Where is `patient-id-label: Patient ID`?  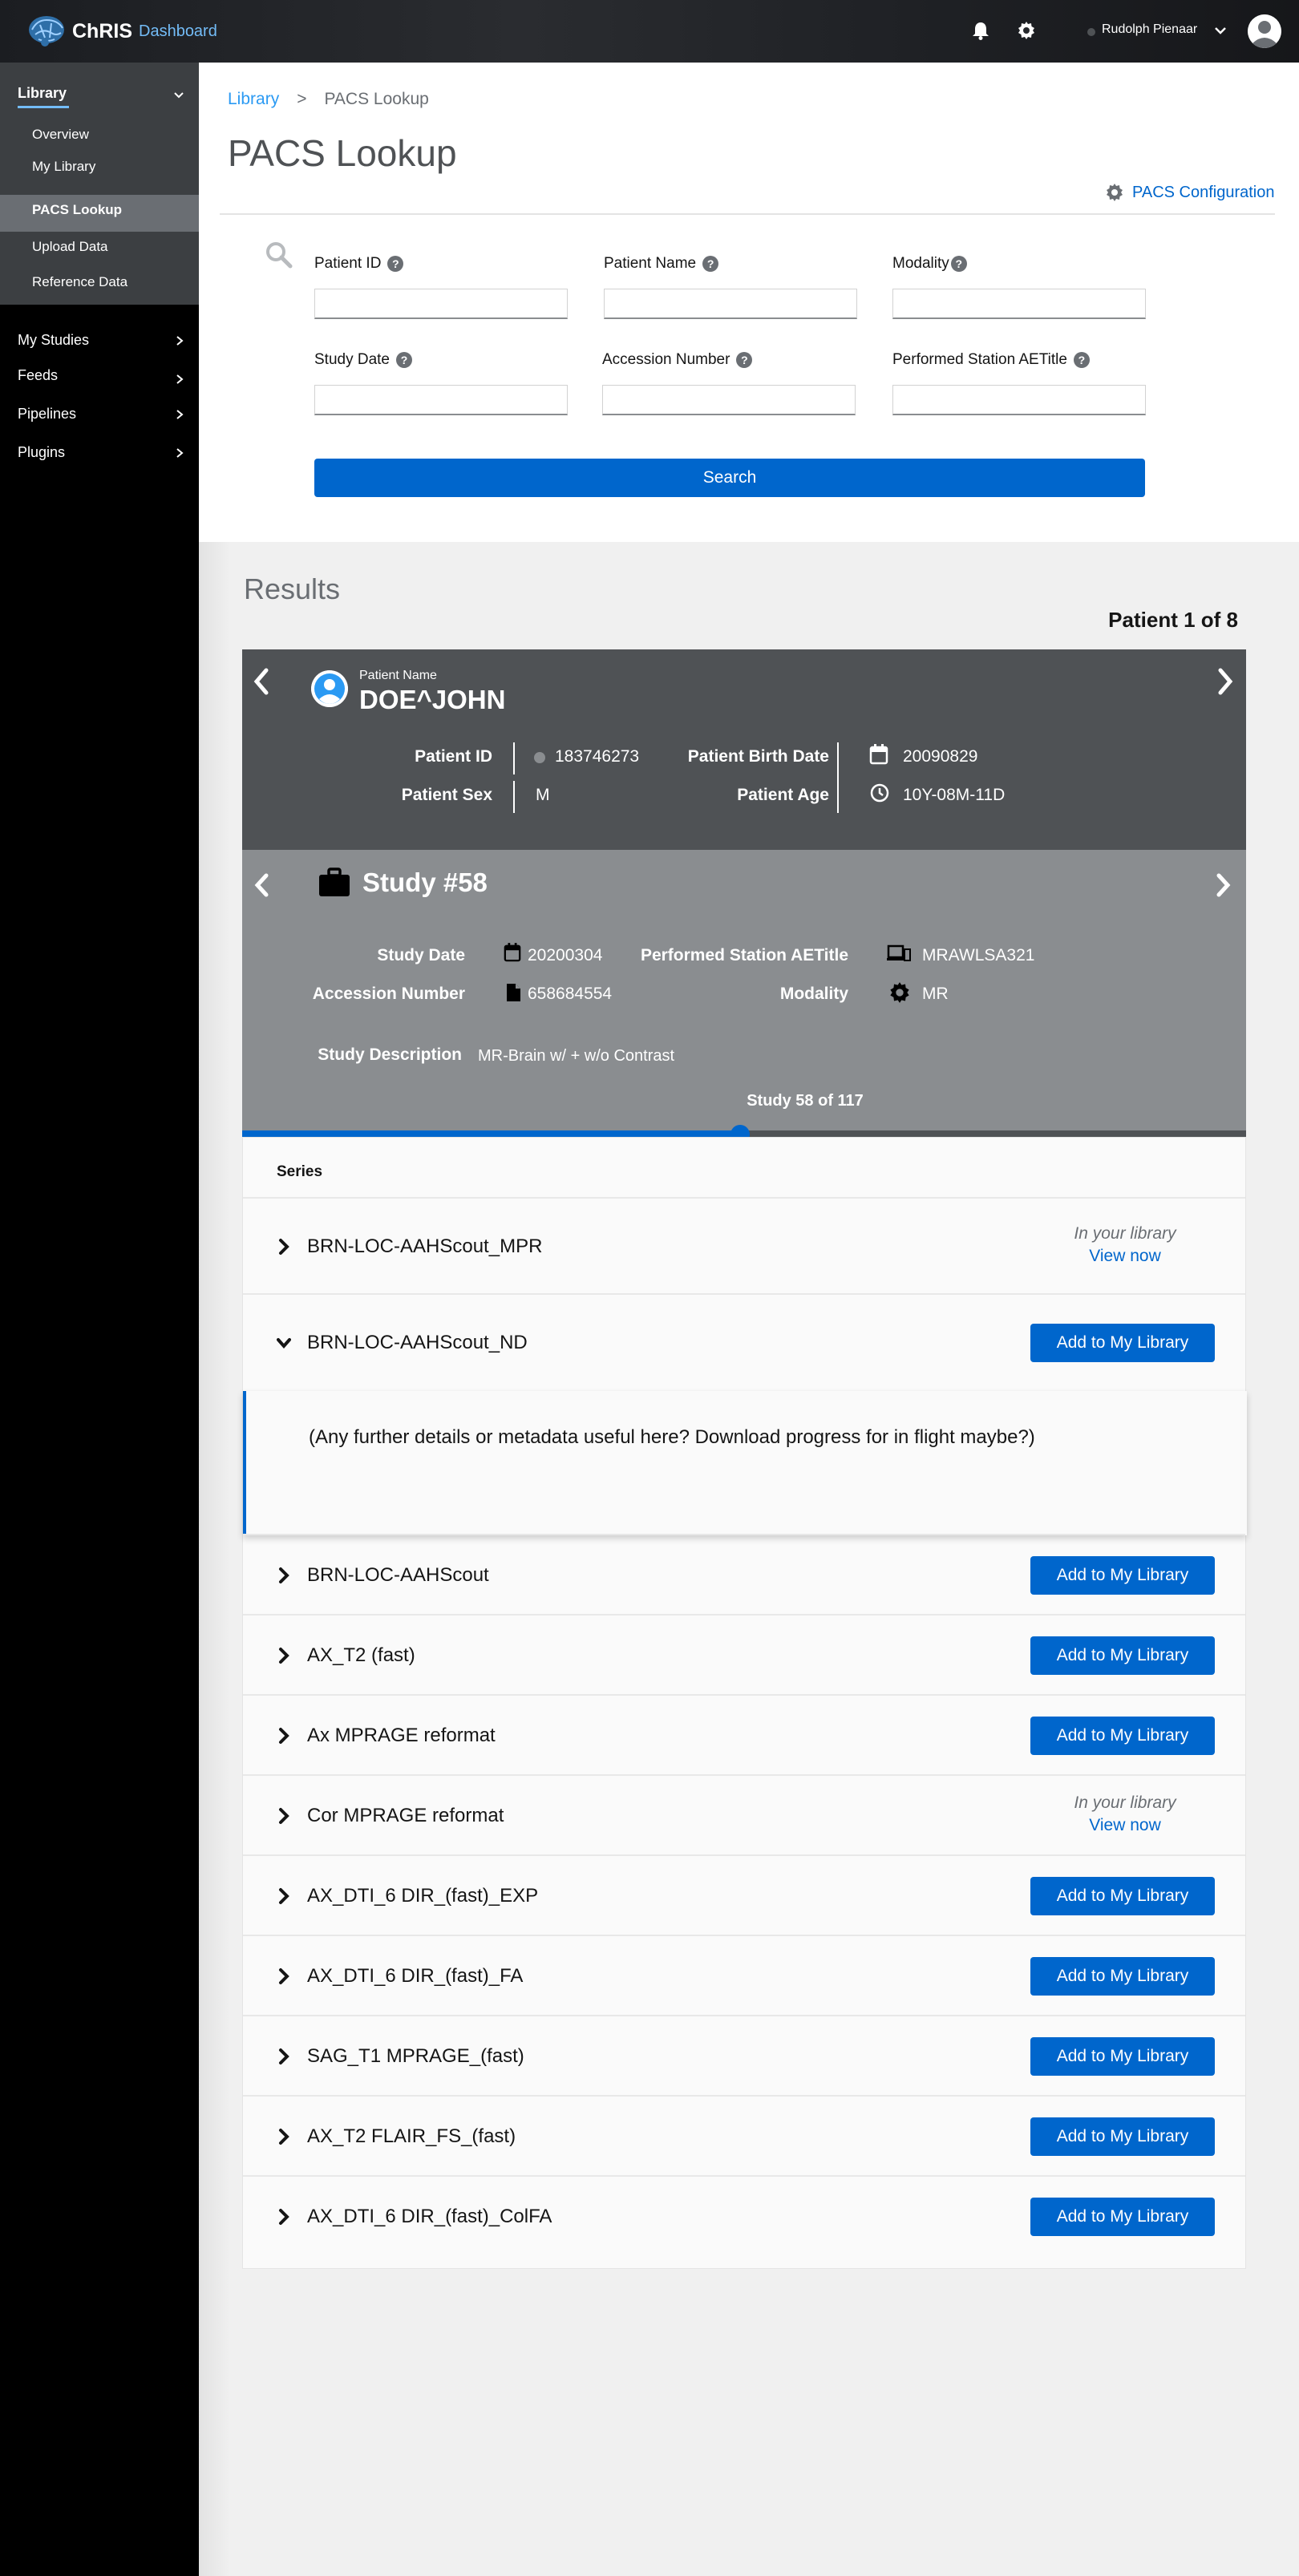
patient-id-label: Patient ID is located at coordinates (453, 756).